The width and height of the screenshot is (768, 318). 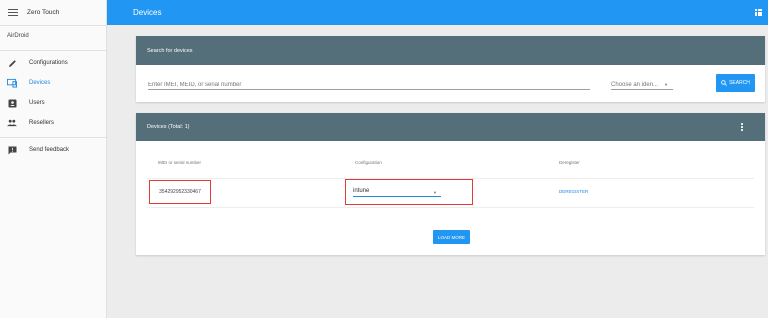 What do you see at coordinates (12, 83) in the screenshot?
I see `devices-icon` at bounding box center [12, 83].